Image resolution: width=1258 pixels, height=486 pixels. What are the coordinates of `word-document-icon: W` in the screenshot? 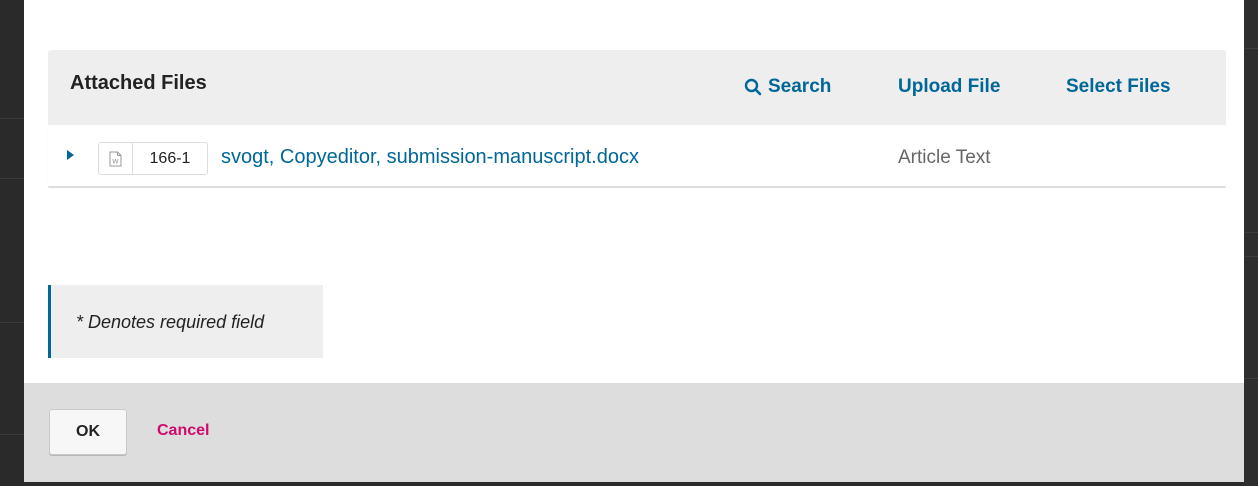 It's located at (116, 158).